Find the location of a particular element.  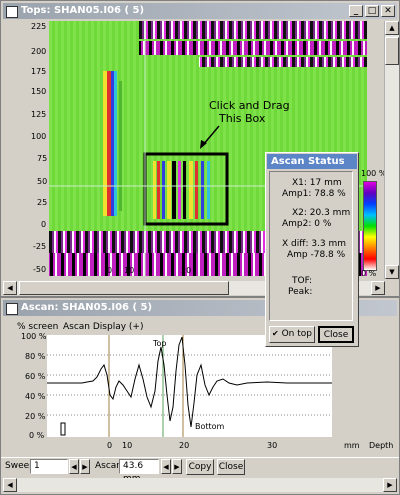

colorbar-bottom-label: 0 % is located at coordinates (369, 273).